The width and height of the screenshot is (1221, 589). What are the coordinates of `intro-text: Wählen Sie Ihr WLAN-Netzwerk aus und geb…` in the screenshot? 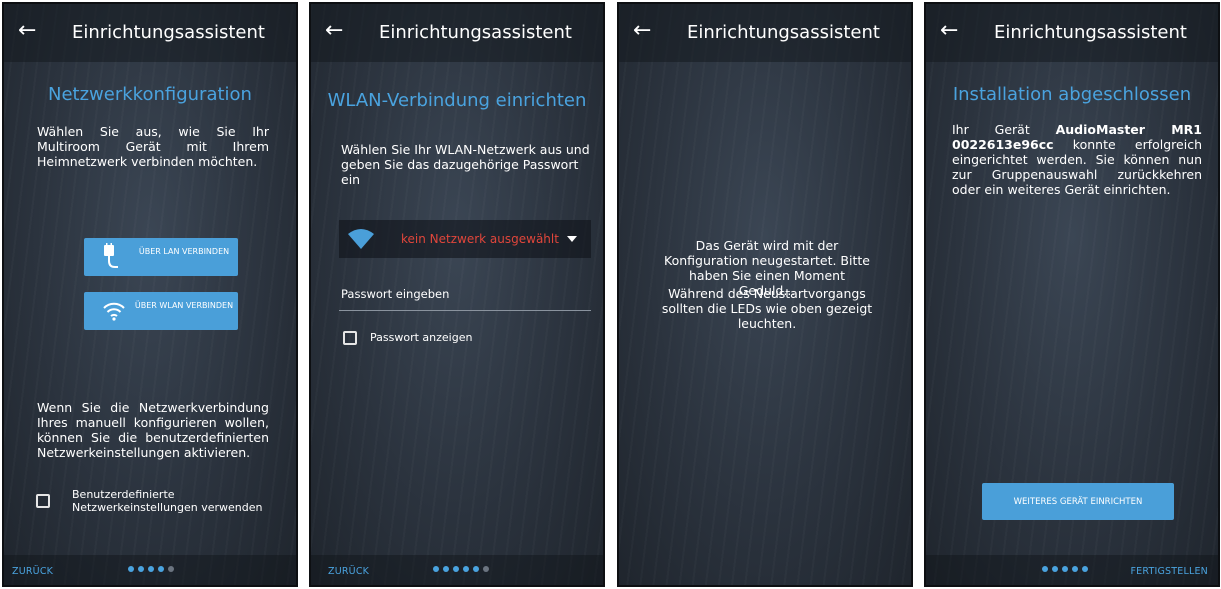 It's located at (465, 164).